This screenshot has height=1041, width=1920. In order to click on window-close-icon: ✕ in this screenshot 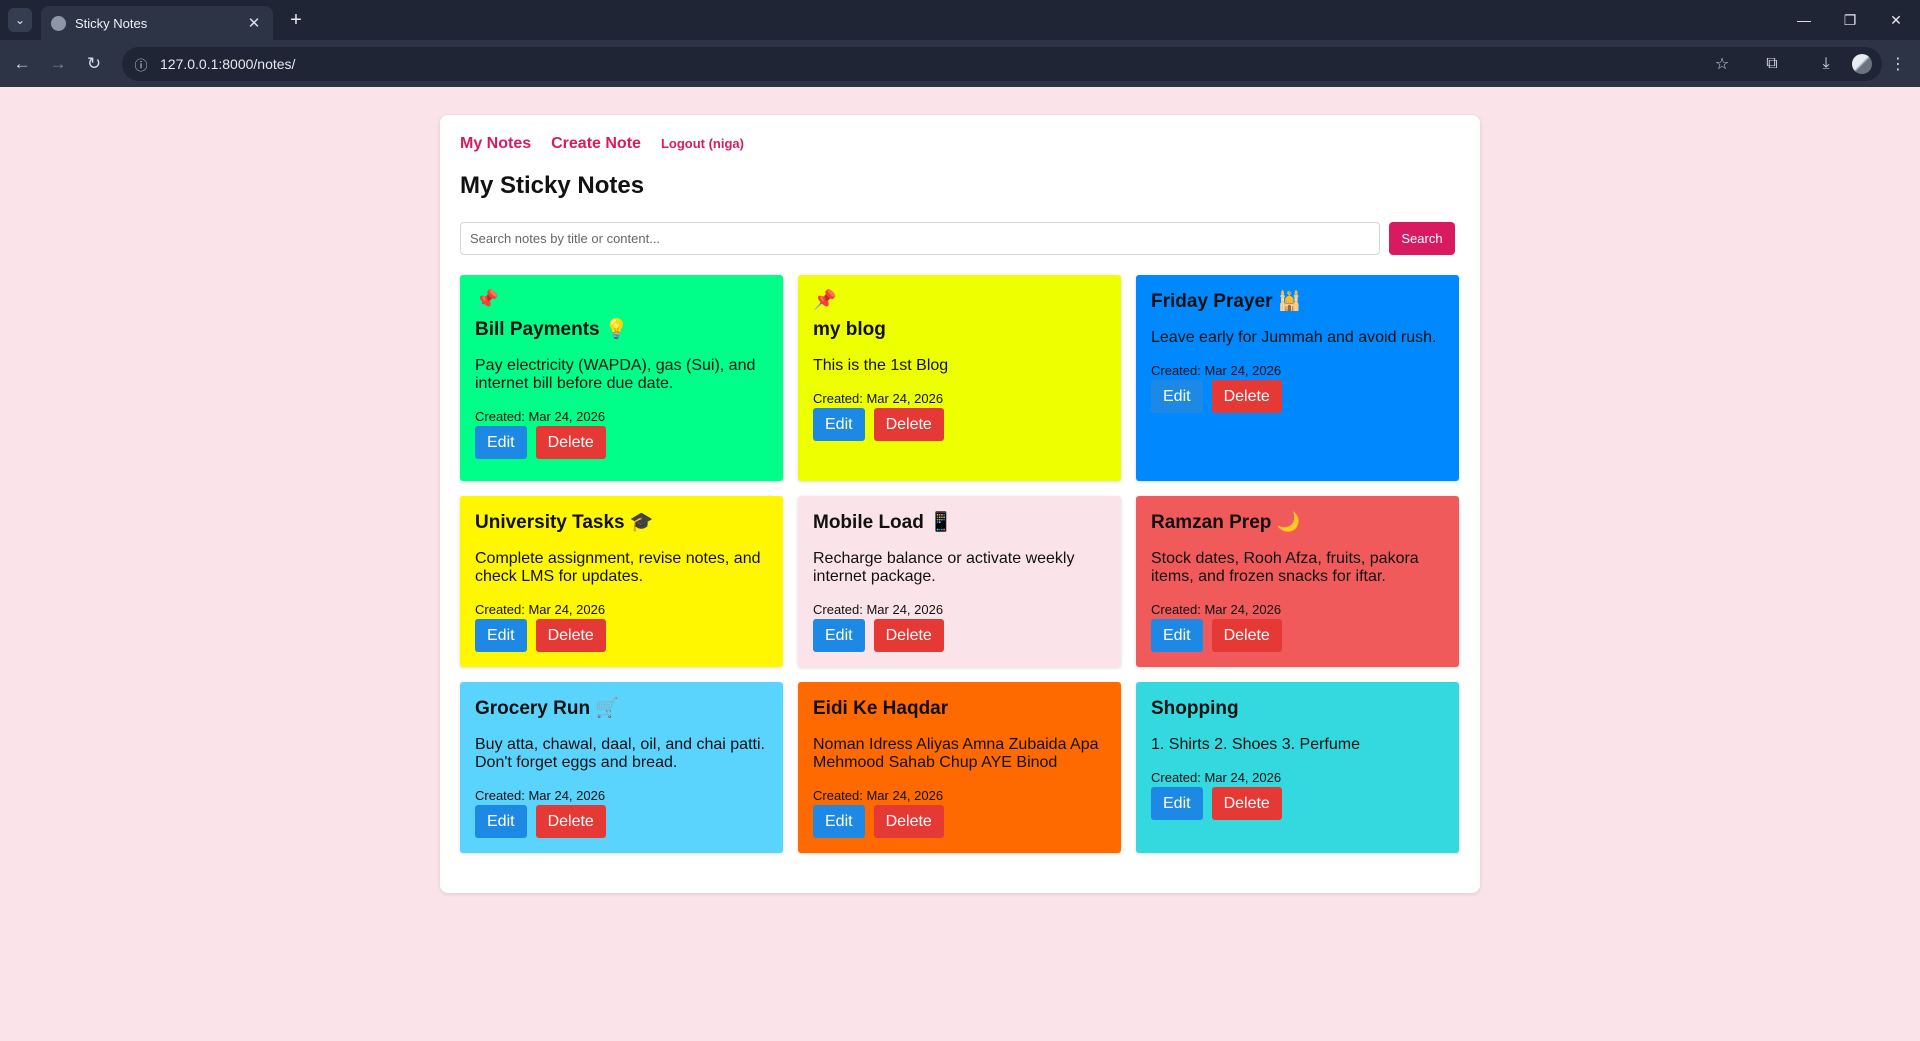, I will do `click(1896, 20)`.